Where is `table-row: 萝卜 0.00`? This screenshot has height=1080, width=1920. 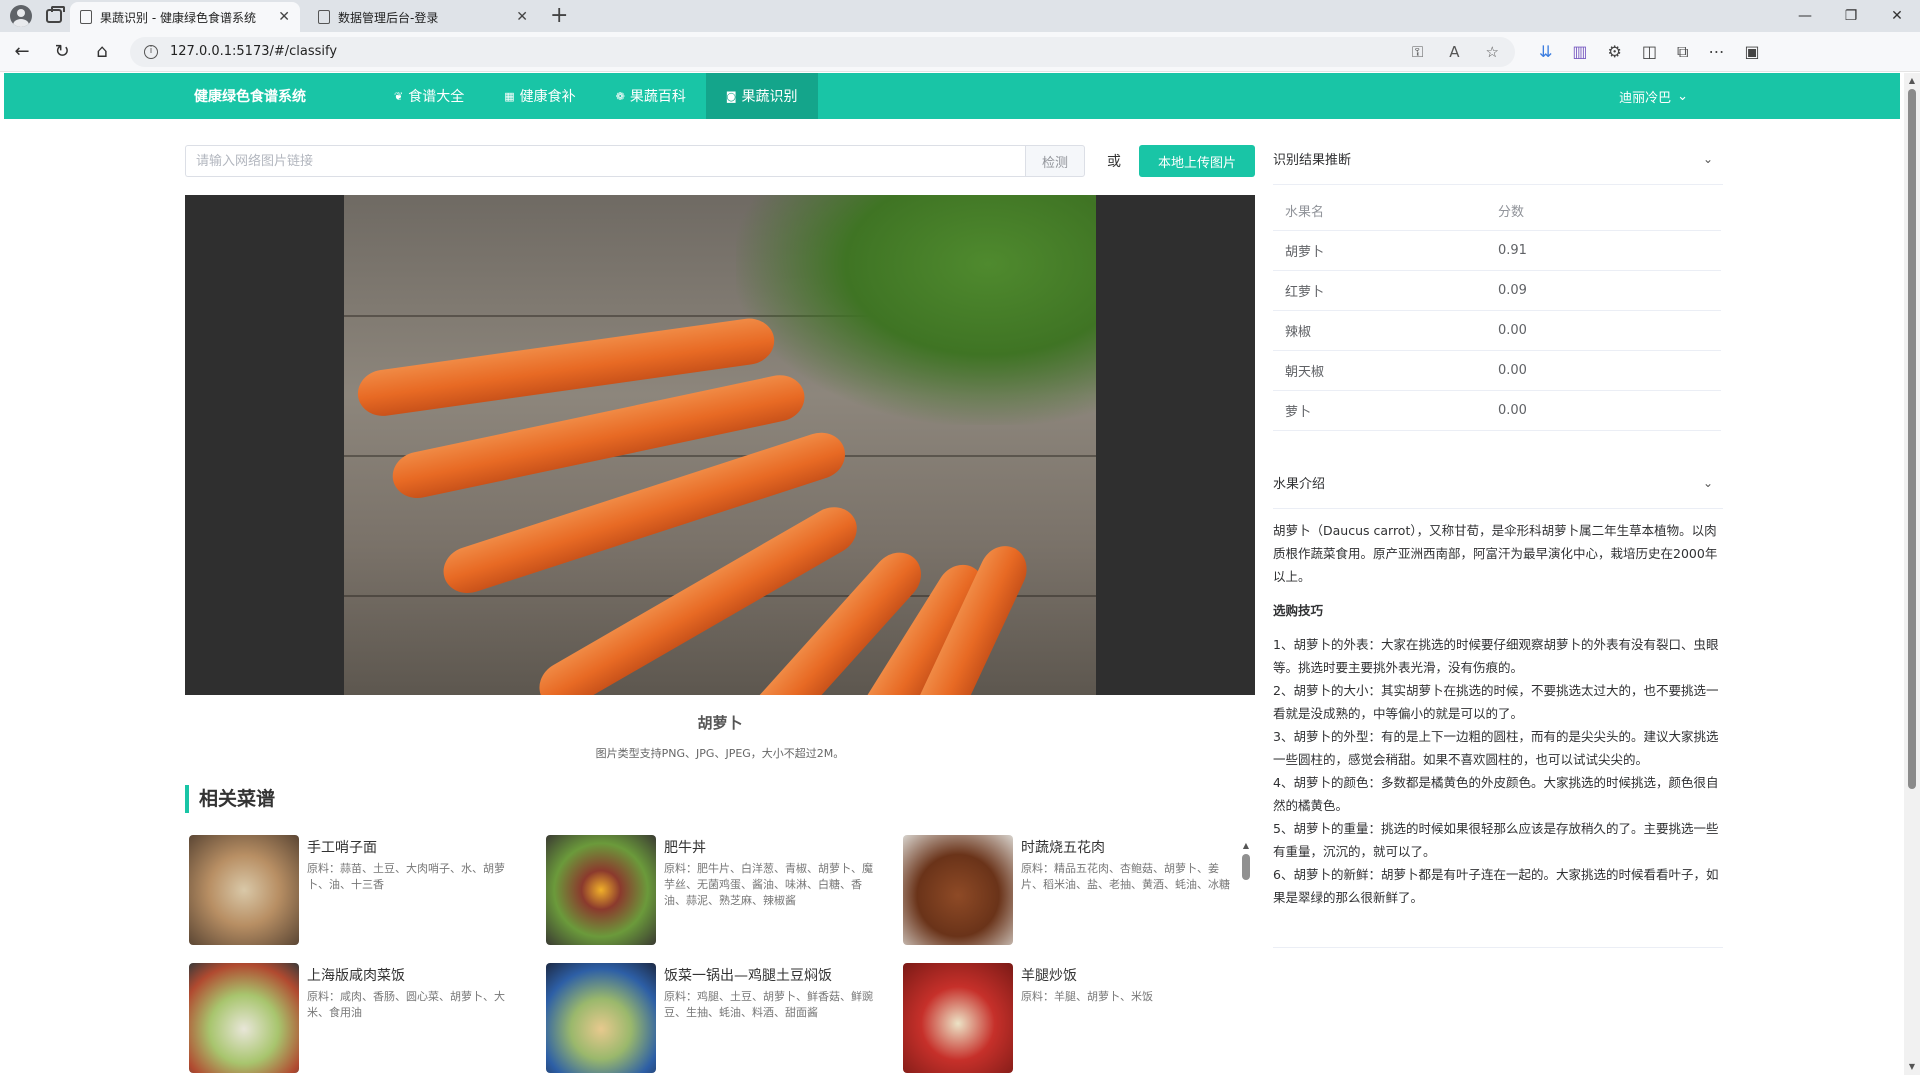
table-row: 萝卜 0.00 is located at coordinates (1497, 411).